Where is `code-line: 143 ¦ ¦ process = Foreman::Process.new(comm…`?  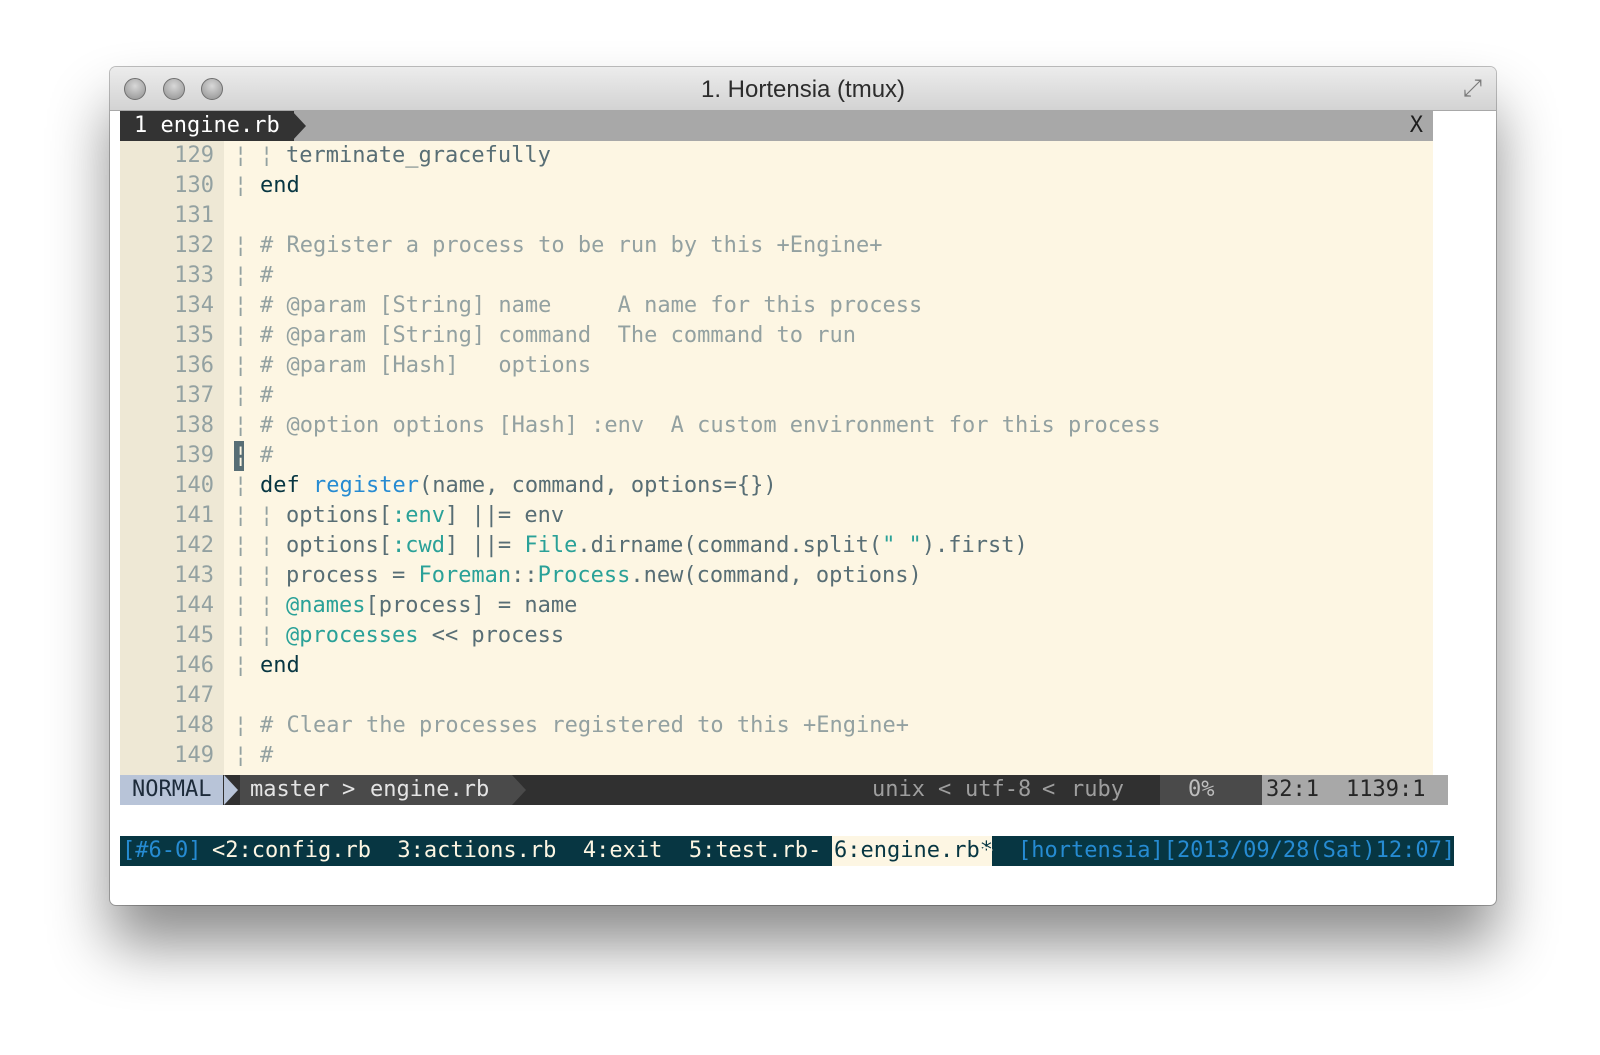
code-line: 143 ¦ ¦ process = Foreman::Process.new(comm… is located at coordinates (776, 576).